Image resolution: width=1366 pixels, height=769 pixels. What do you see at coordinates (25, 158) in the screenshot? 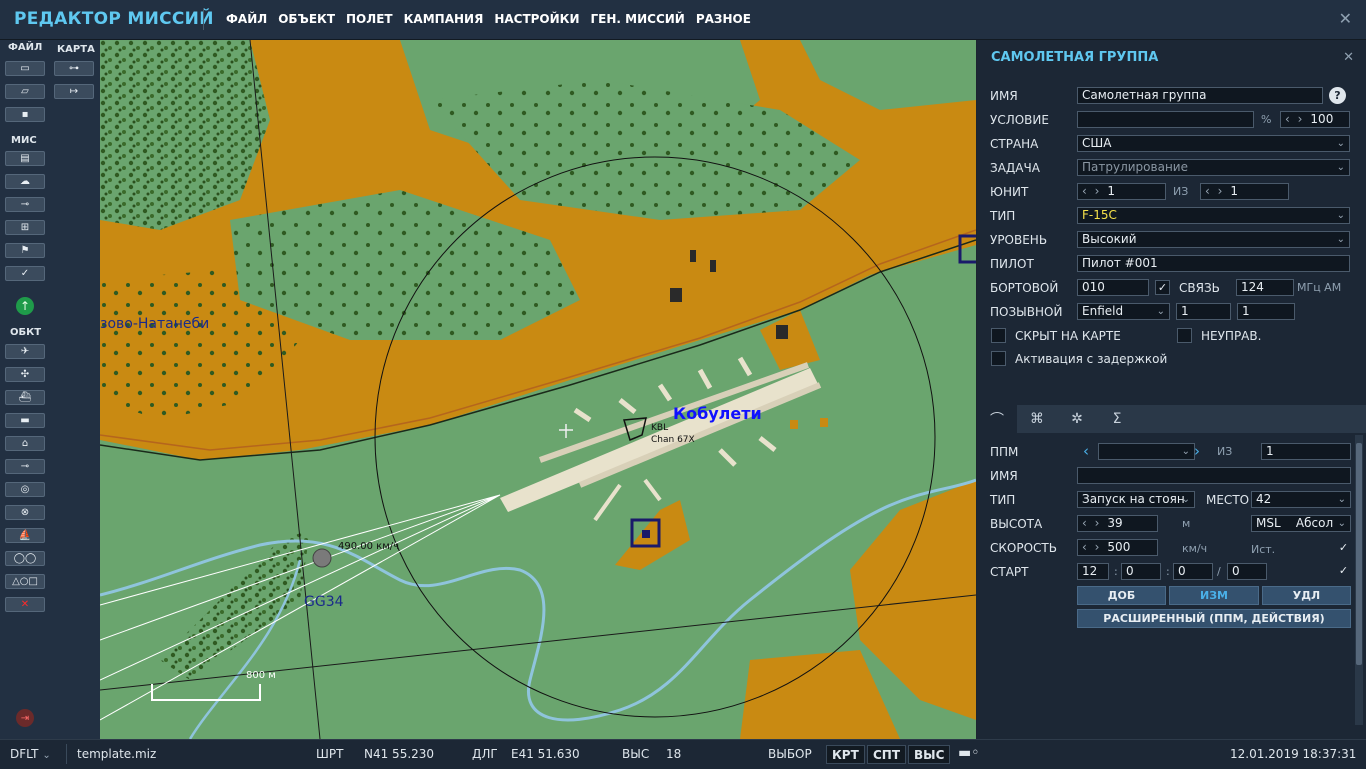
I see `briefing-icon: ▤` at bounding box center [25, 158].